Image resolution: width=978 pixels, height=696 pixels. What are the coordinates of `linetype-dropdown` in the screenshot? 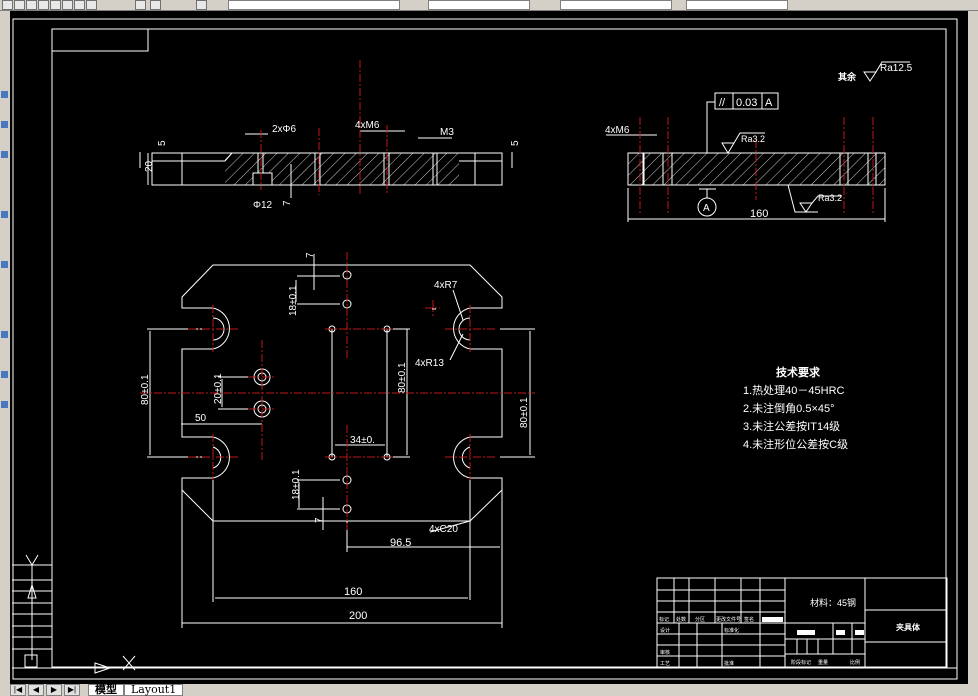 It's located at (479, 5).